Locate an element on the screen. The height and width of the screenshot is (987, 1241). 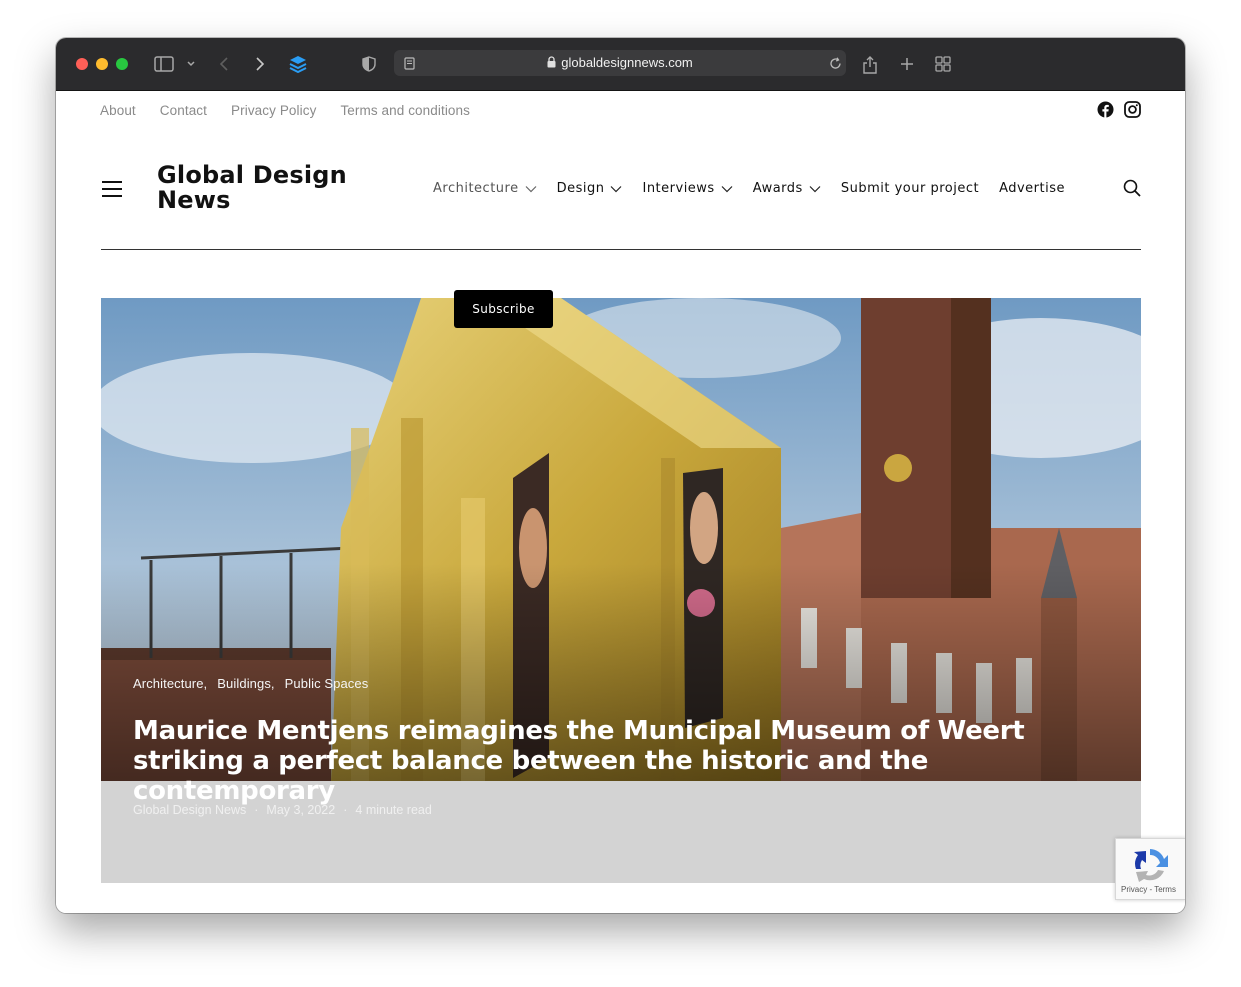
search-icon is located at coordinates (1132, 190).